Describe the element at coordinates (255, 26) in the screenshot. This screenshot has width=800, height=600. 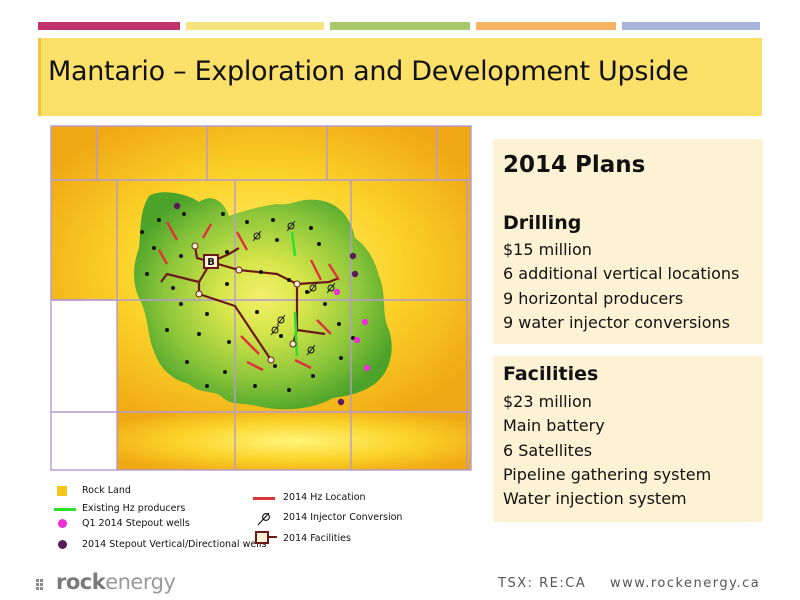
I see `color-bar-yellow` at that location.